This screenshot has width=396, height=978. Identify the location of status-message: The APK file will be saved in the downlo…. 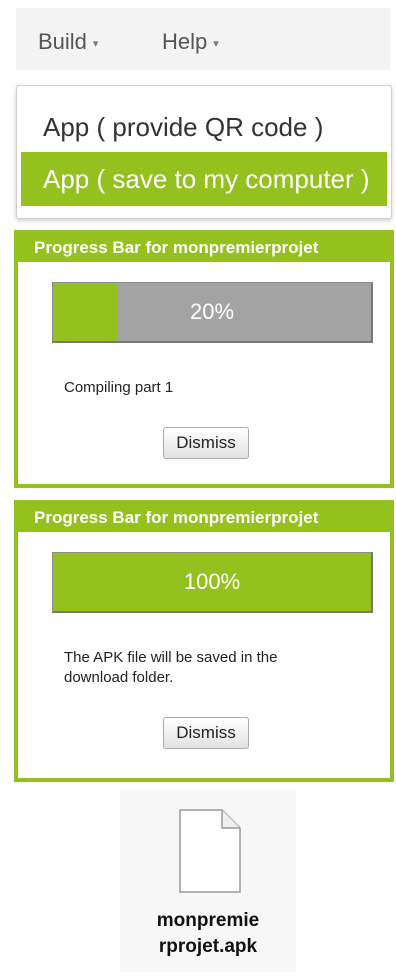
(171, 667).